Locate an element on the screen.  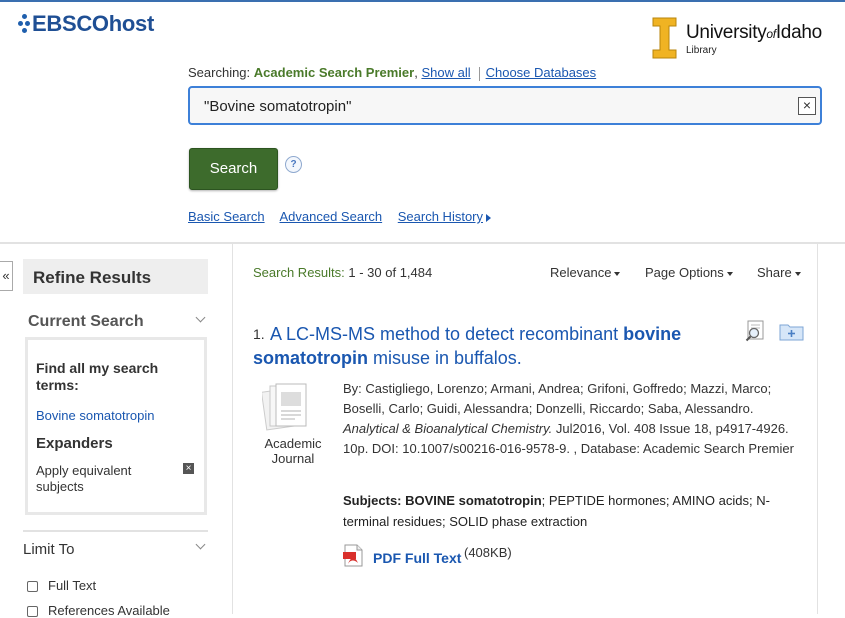
university-i-icon is located at coordinates (664, 38).